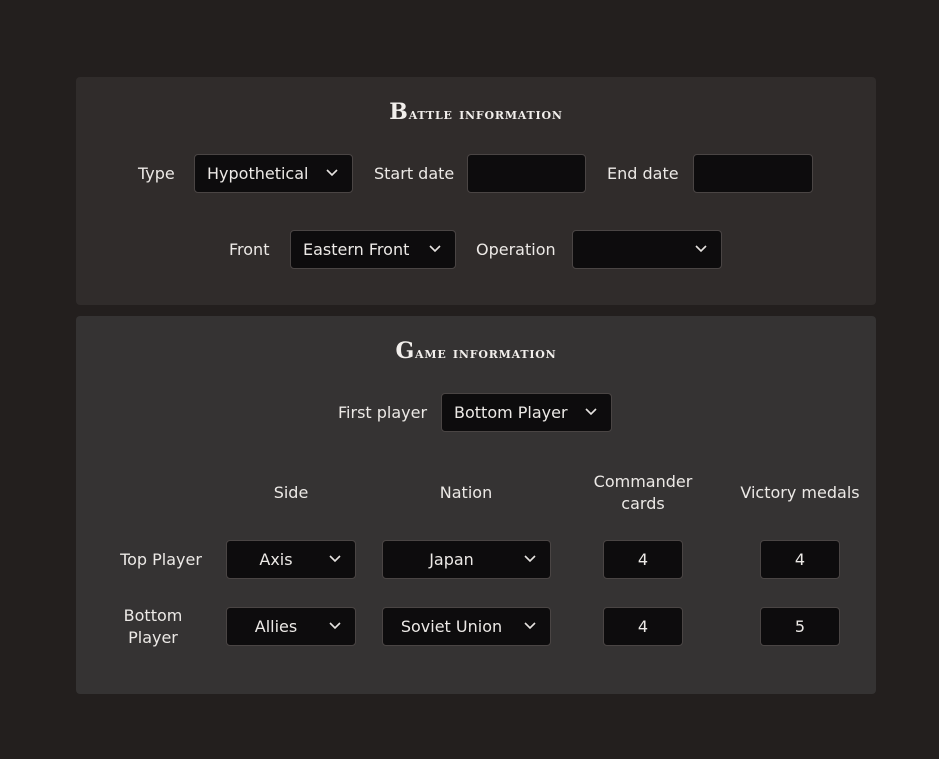 The width and height of the screenshot is (939, 759). I want to click on victory-medals-column-header: Victory medals, so click(800, 492).